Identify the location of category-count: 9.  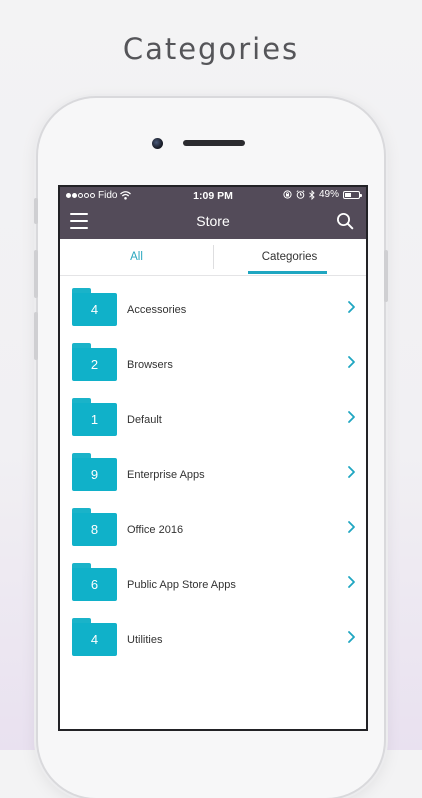
(94, 474).